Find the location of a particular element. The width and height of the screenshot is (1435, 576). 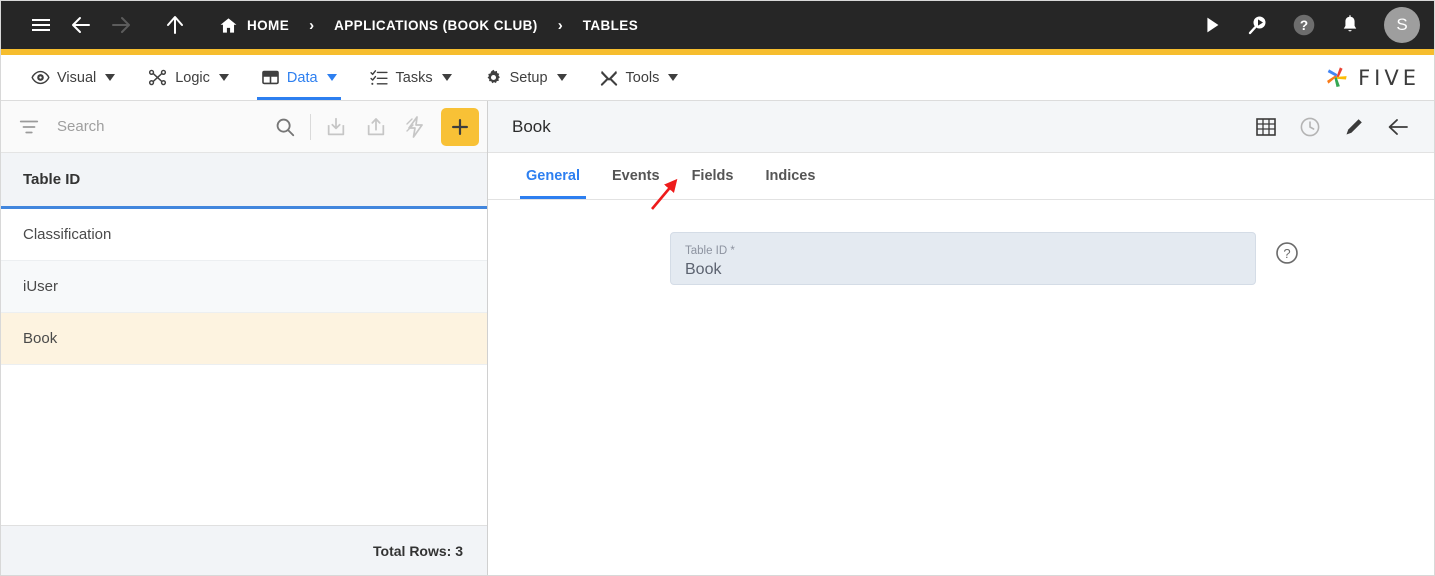

top-bar-actions: ? S is located at coordinates (1306, 25).